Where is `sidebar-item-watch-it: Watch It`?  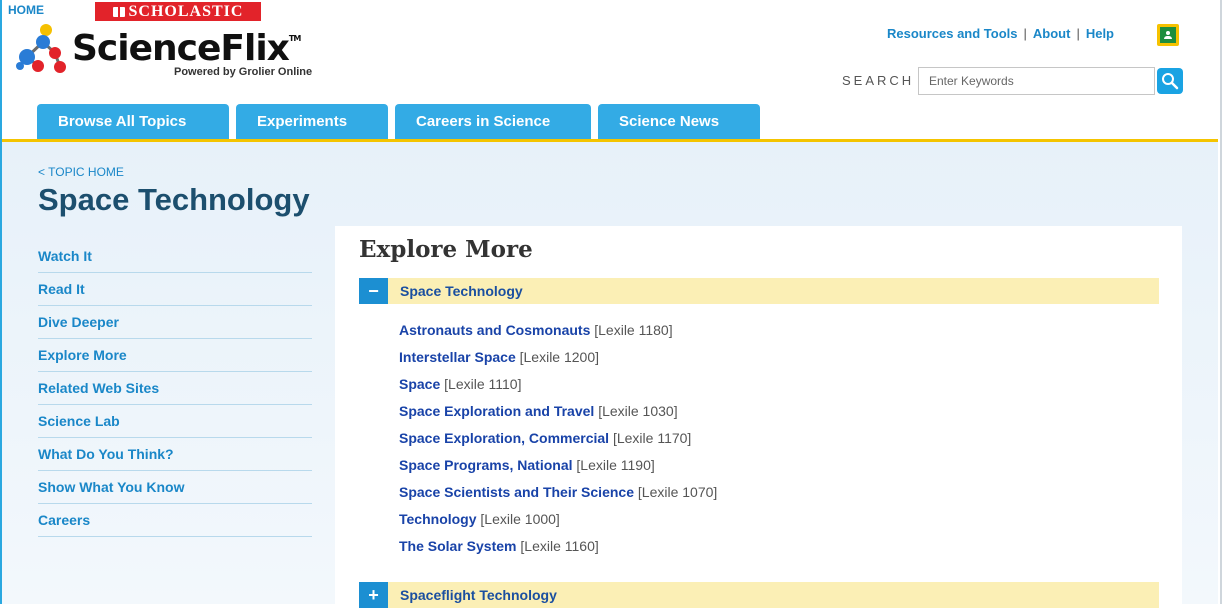
sidebar-item-watch-it: Watch It is located at coordinates (175, 256).